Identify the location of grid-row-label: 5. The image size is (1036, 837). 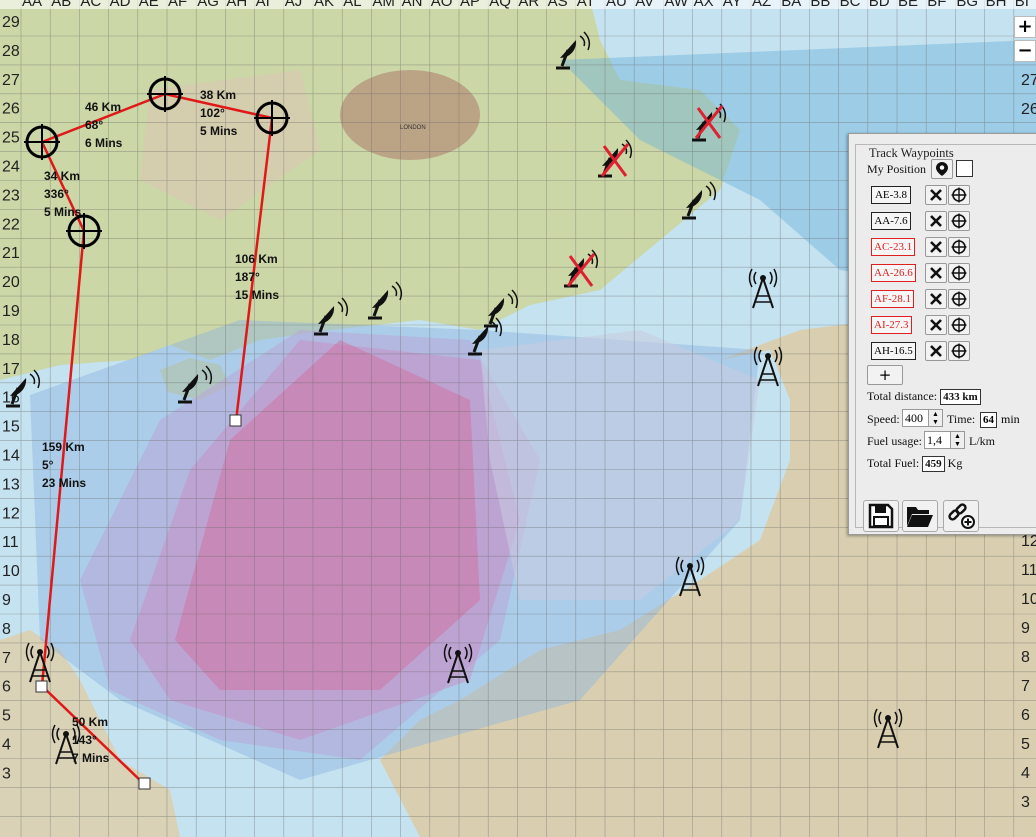
(6, 716).